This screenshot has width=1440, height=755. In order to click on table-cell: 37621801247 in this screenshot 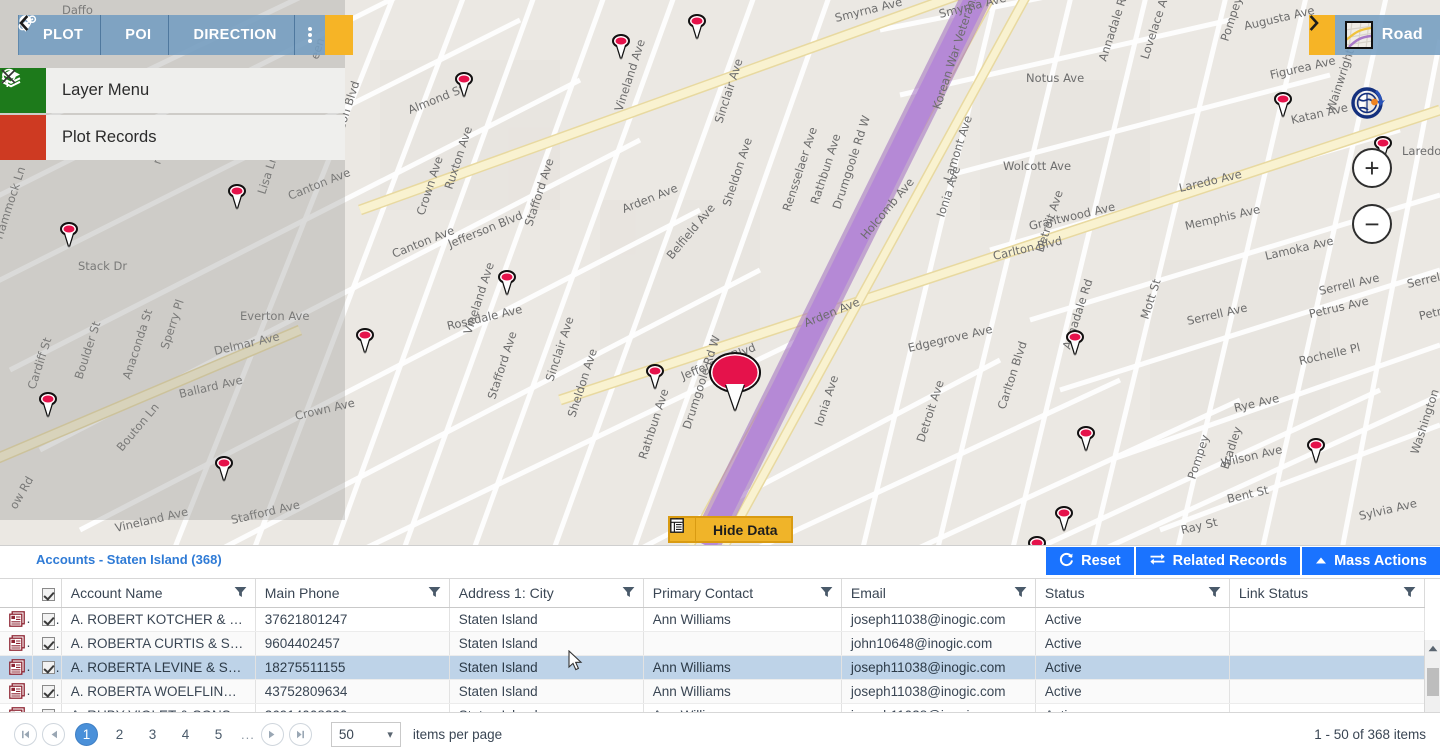, I will do `click(352, 619)`.